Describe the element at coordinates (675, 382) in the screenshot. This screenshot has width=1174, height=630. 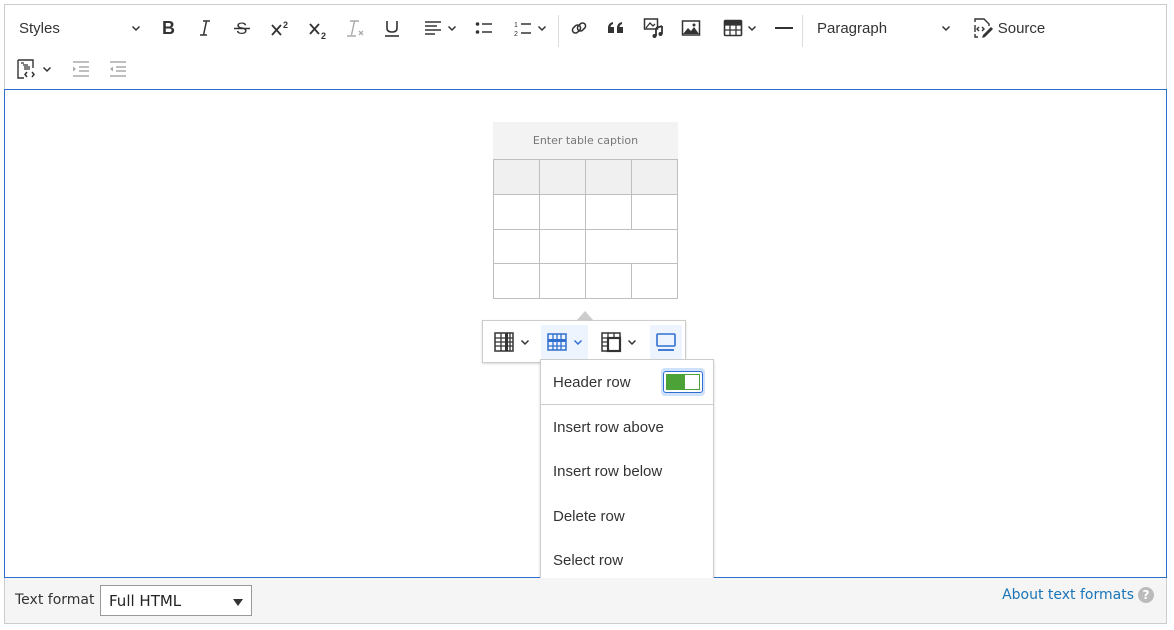
I see `switch-on-fill` at that location.